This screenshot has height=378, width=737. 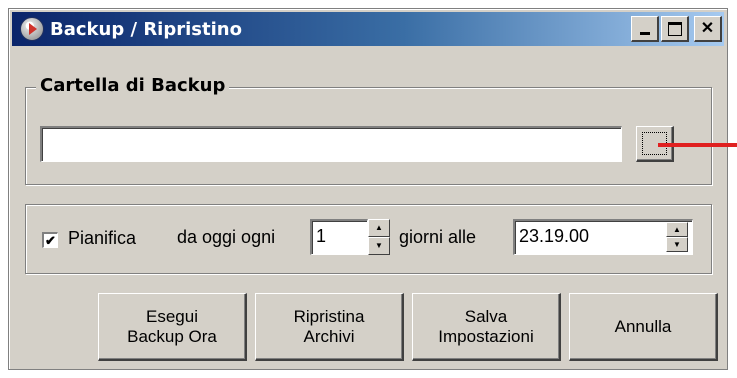 I want to click on close-button: ✕, so click(x=708, y=29).